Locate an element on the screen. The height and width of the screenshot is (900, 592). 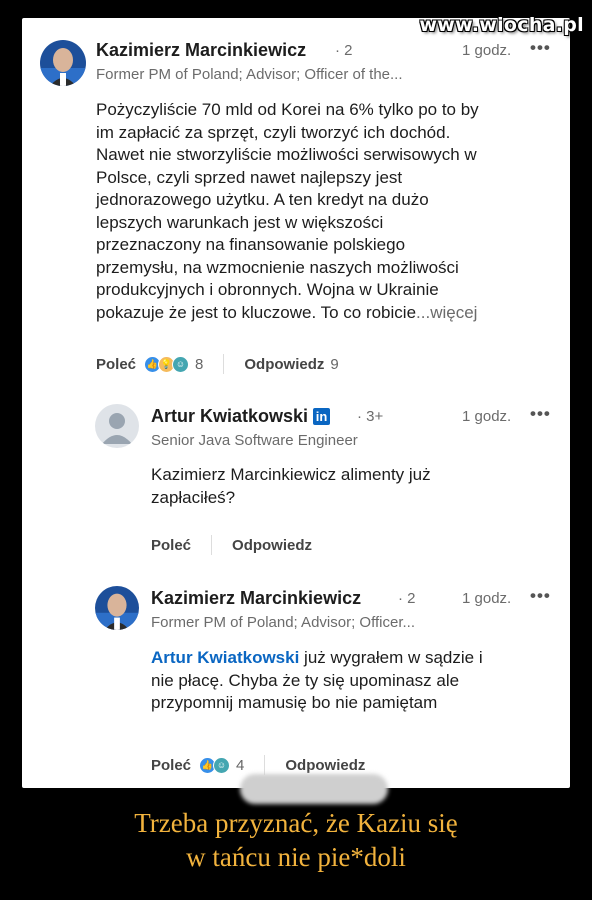
text-line: nie płacę. Chyba że ty się upominasz ale is located at coordinates (305, 680).